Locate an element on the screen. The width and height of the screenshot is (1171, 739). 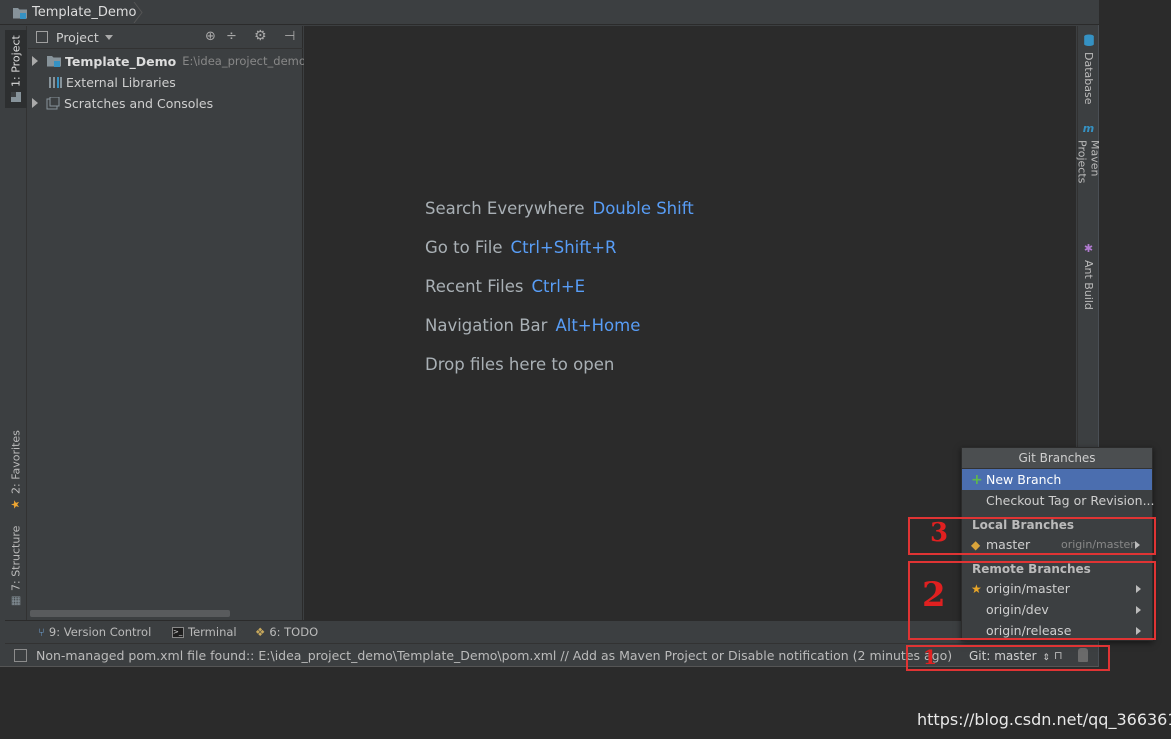
hint-recent-files: Recent Files Ctrl+E is located at coordinates (505, 286).